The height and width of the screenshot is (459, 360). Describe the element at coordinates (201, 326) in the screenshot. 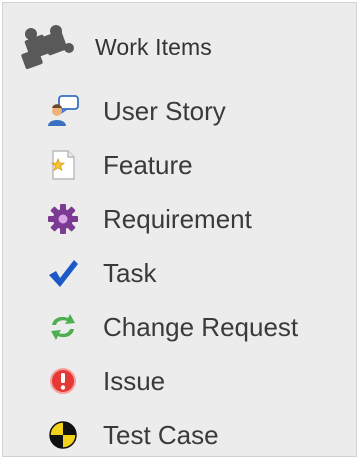

I see `list-item-label: Change Request` at that location.